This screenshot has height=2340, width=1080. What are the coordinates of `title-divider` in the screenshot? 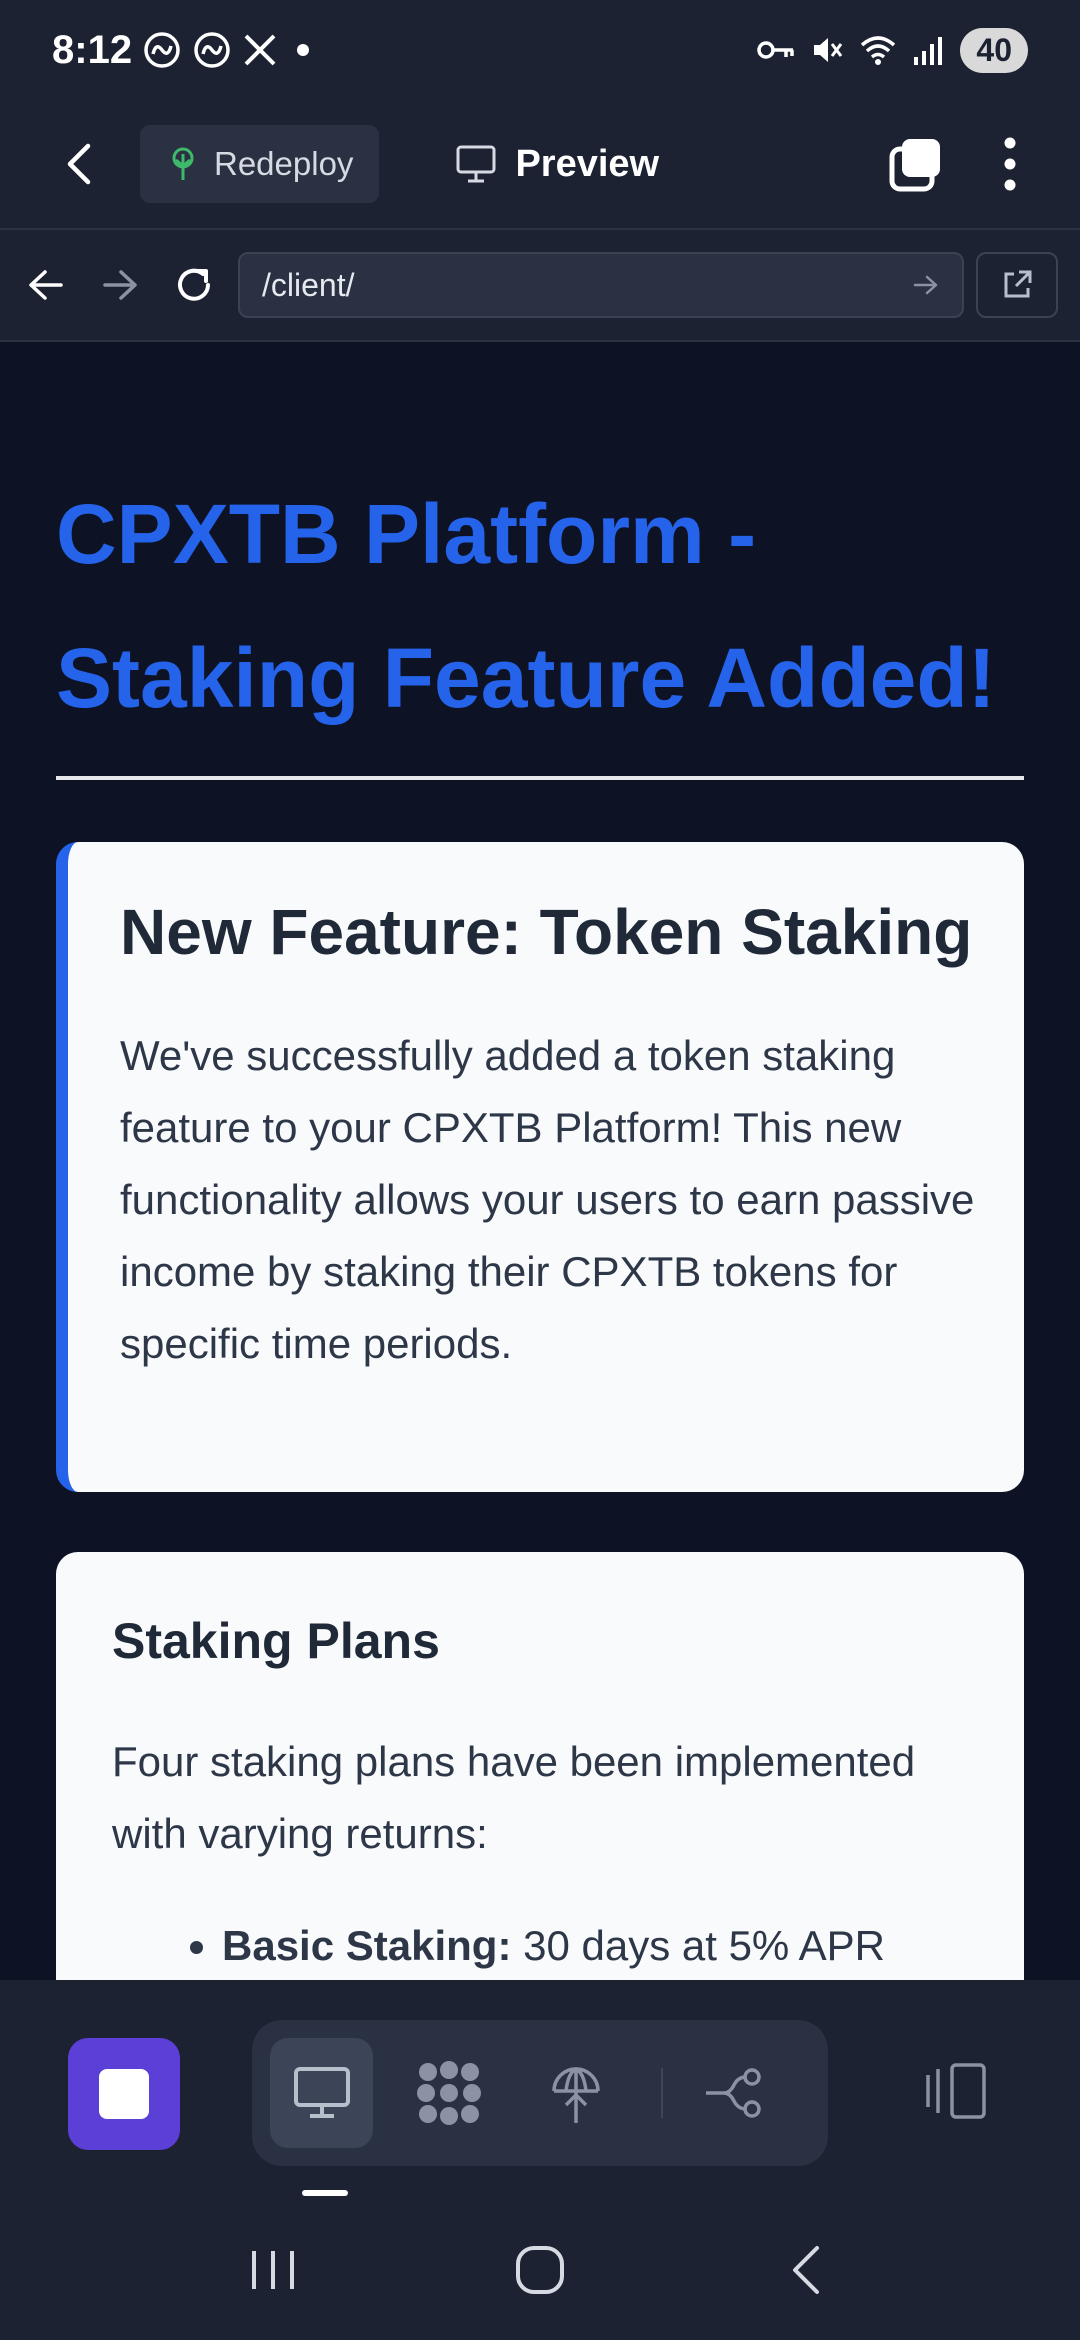 It's located at (540, 778).